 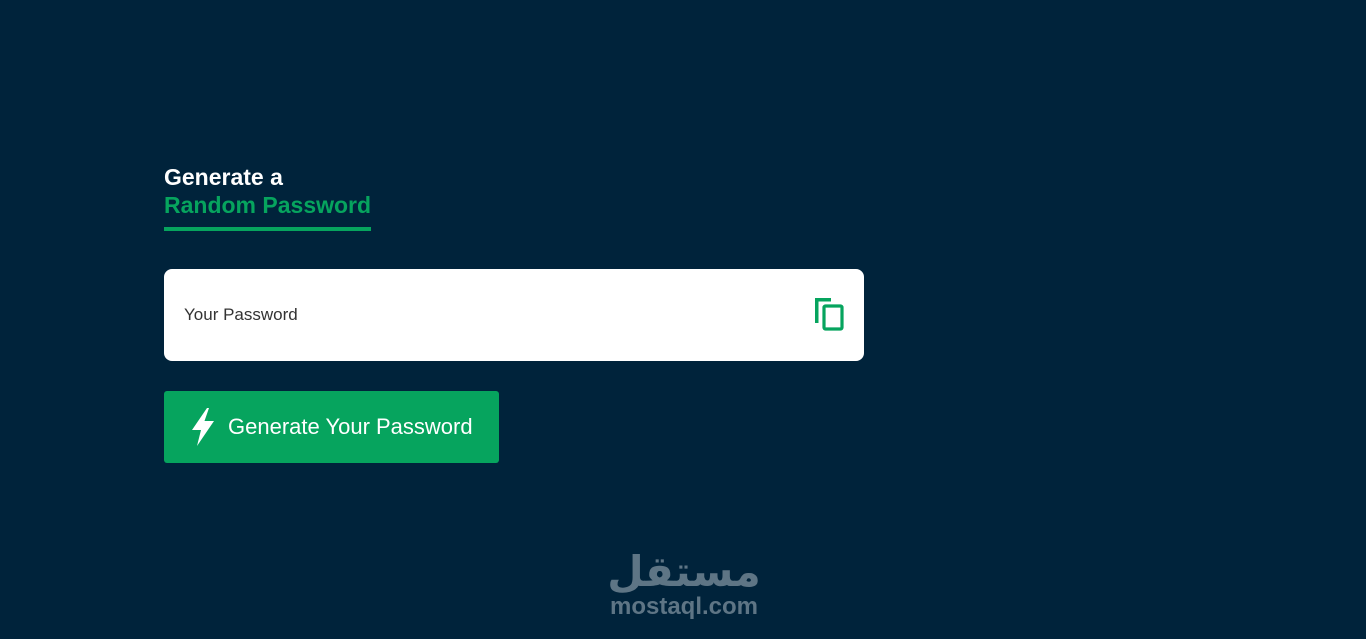 I want to click on generate-password-button: Generate Your Password, so click(x=331, y=427).